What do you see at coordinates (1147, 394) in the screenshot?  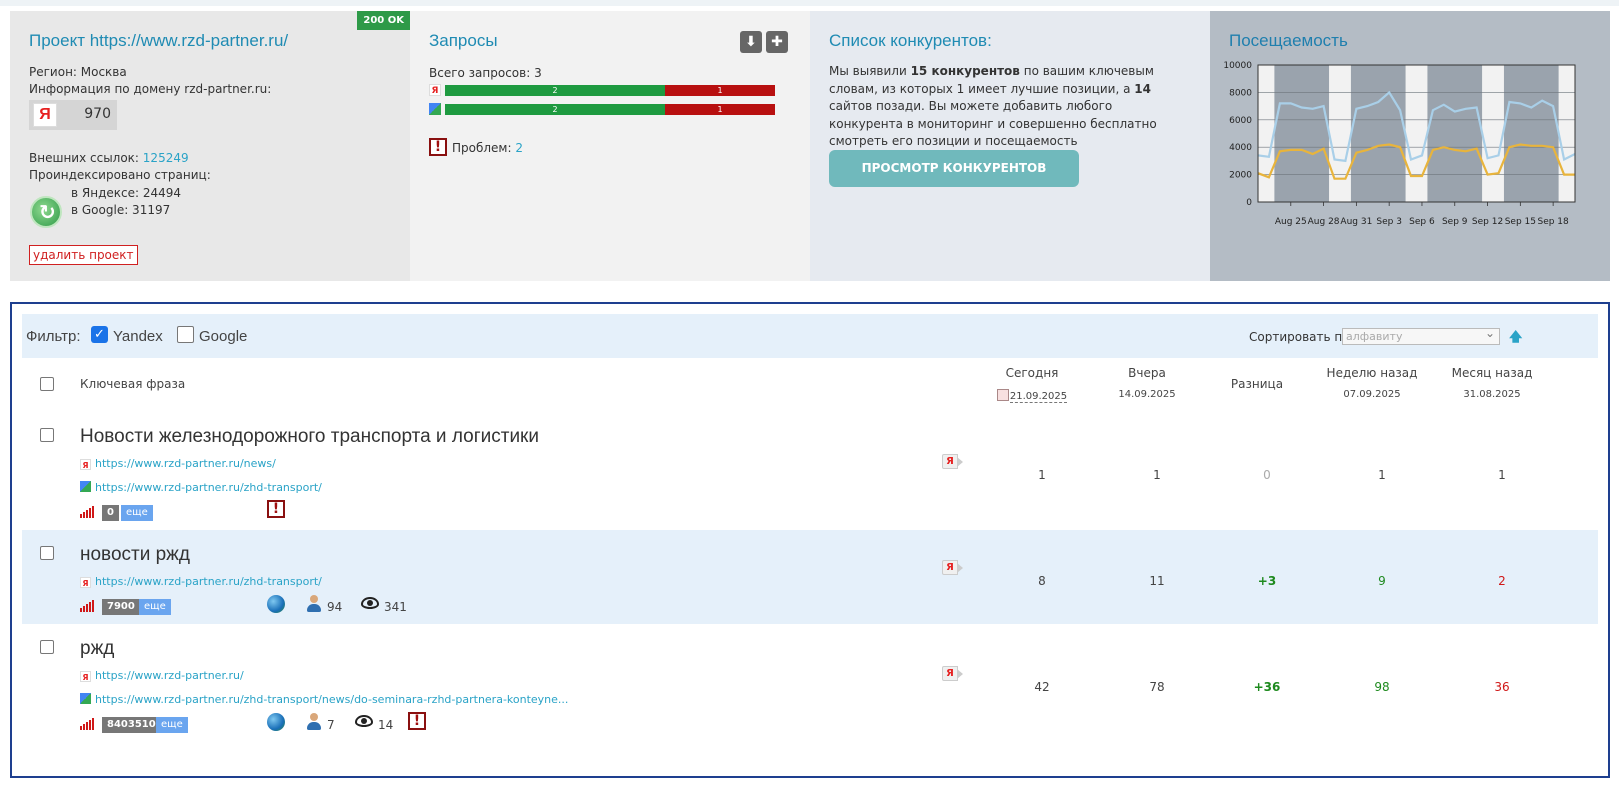 I see `yesterday-date: 14.09.2025` at bounding box center [1147, 394].